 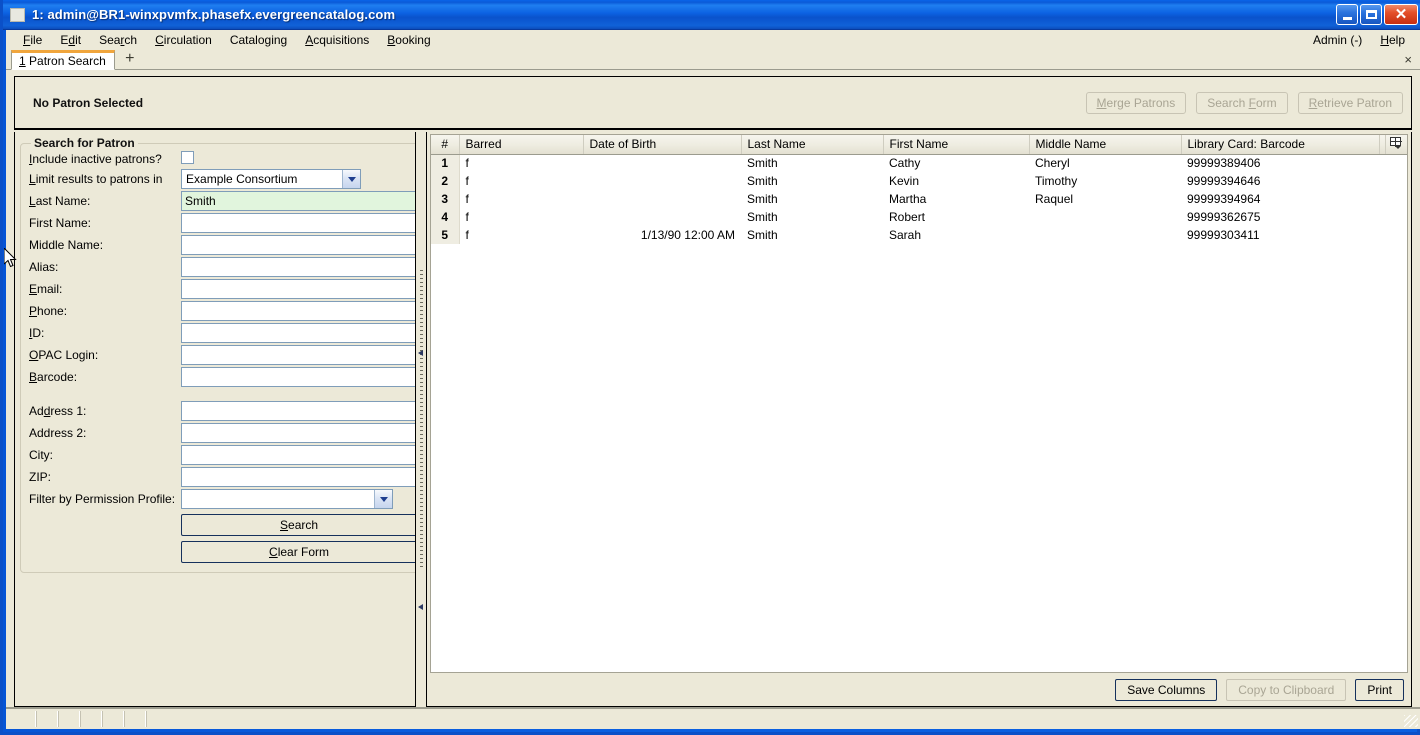 What do you see at coordinates (298, 245) in the screenshot?
I see `middle-name-input` at bounding box center [298, 245].